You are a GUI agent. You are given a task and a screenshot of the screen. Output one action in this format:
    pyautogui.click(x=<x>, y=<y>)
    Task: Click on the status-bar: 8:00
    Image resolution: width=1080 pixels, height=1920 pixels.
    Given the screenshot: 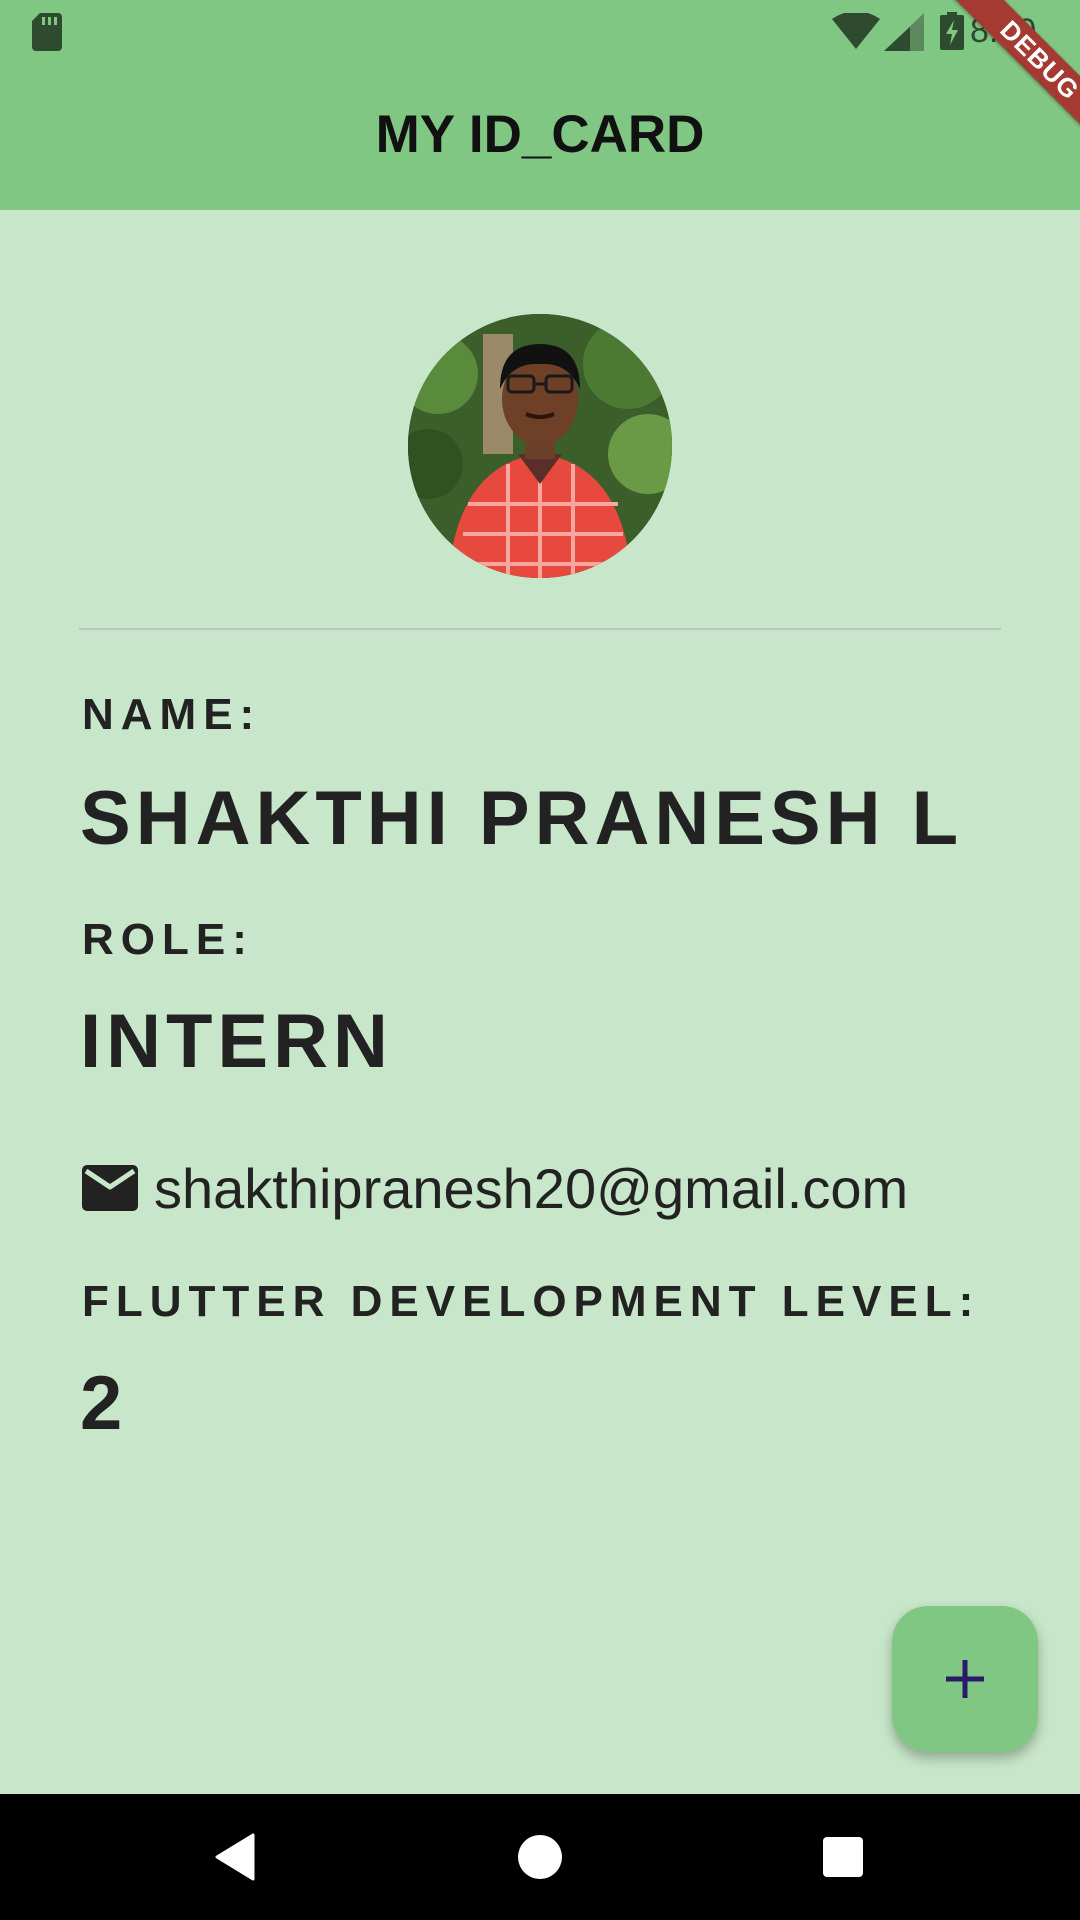 What is the action you would take?
    pyautogui.click(x=540, y=31)
    